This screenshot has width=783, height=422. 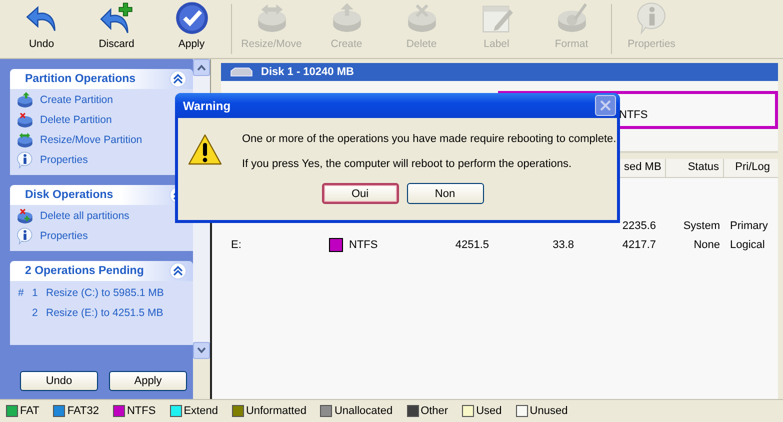 I want to click on hash-mark: #, so click(x=21, y=293).